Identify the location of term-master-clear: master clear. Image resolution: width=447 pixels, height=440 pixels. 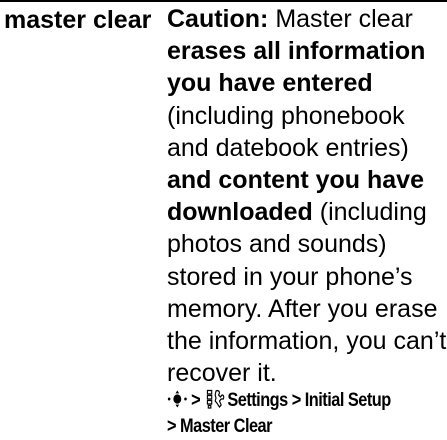
(78, 20).